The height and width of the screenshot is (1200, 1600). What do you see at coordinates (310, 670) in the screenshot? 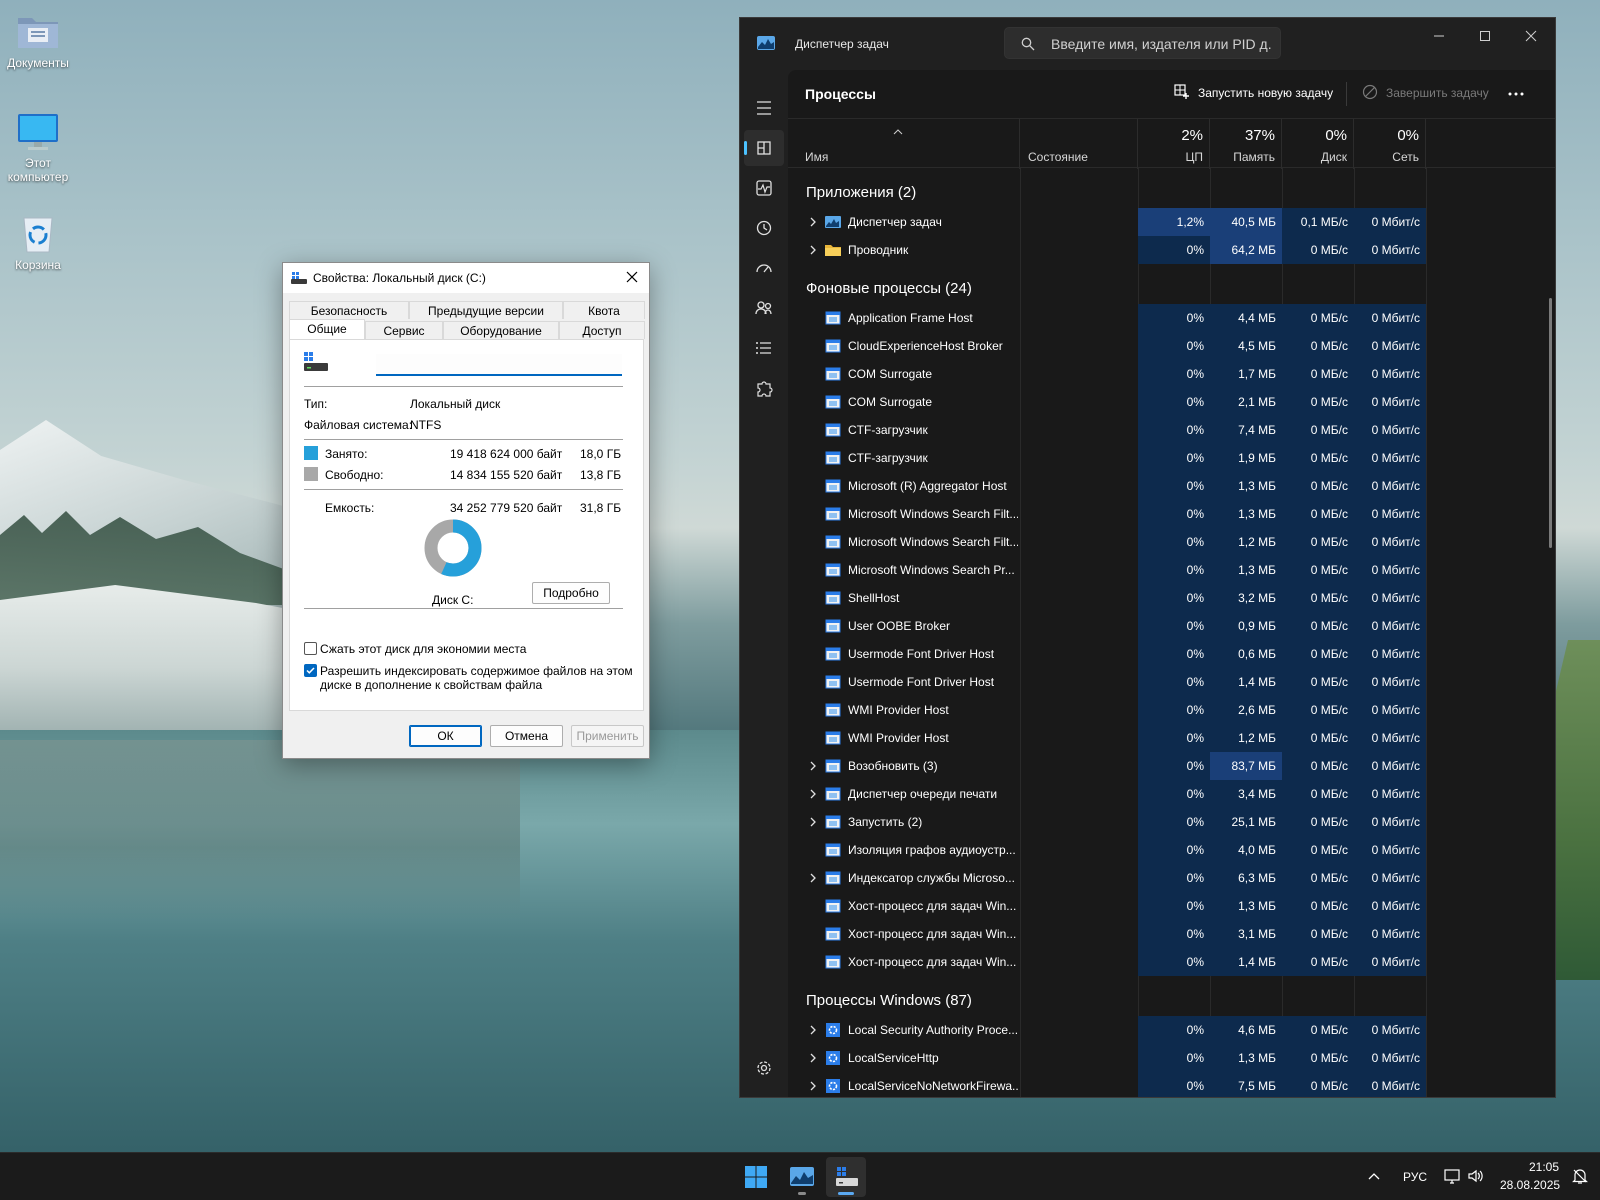
I see `index-checkbox` at bounding box center [310, 670].